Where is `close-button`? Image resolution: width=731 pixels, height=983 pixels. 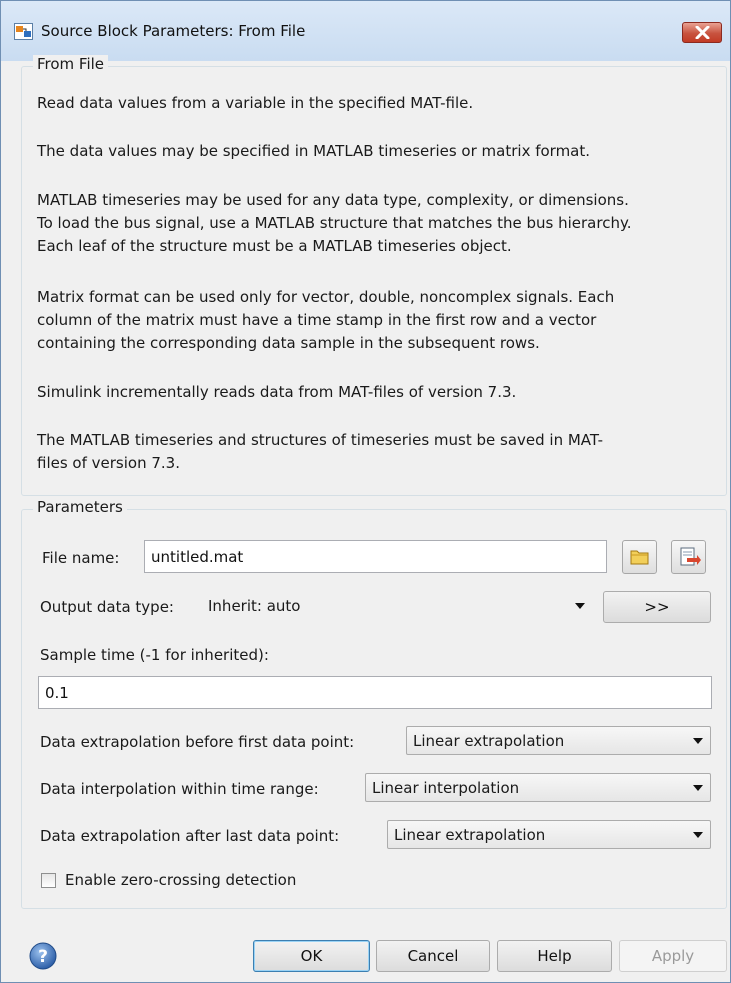
close-button is located at coordinates (702, 32).